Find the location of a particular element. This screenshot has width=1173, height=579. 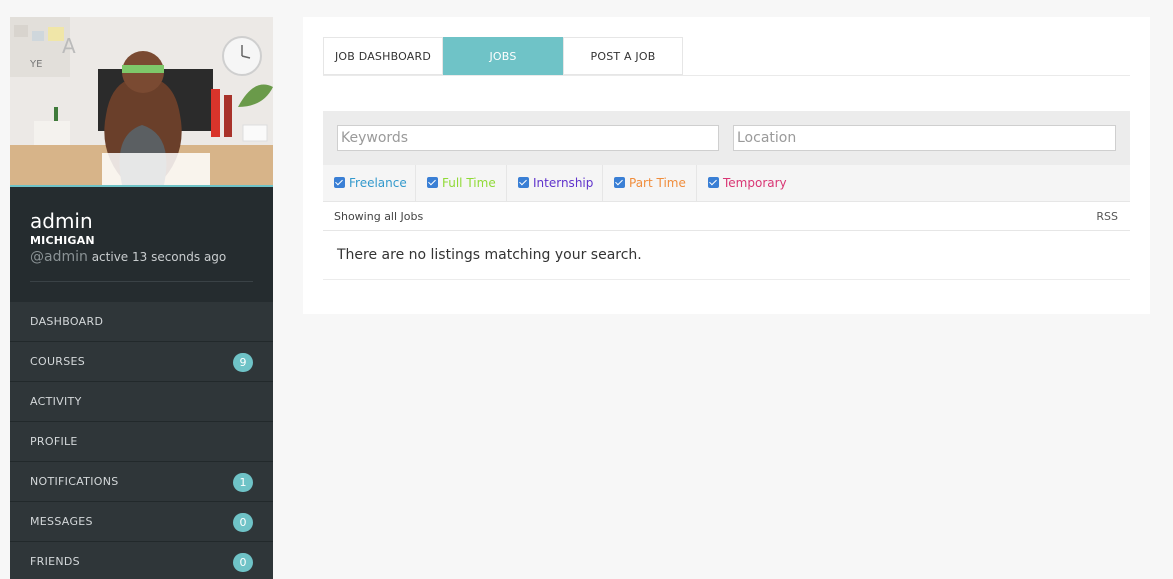

filter-label: Part Time is located at coordinates (657, 183).